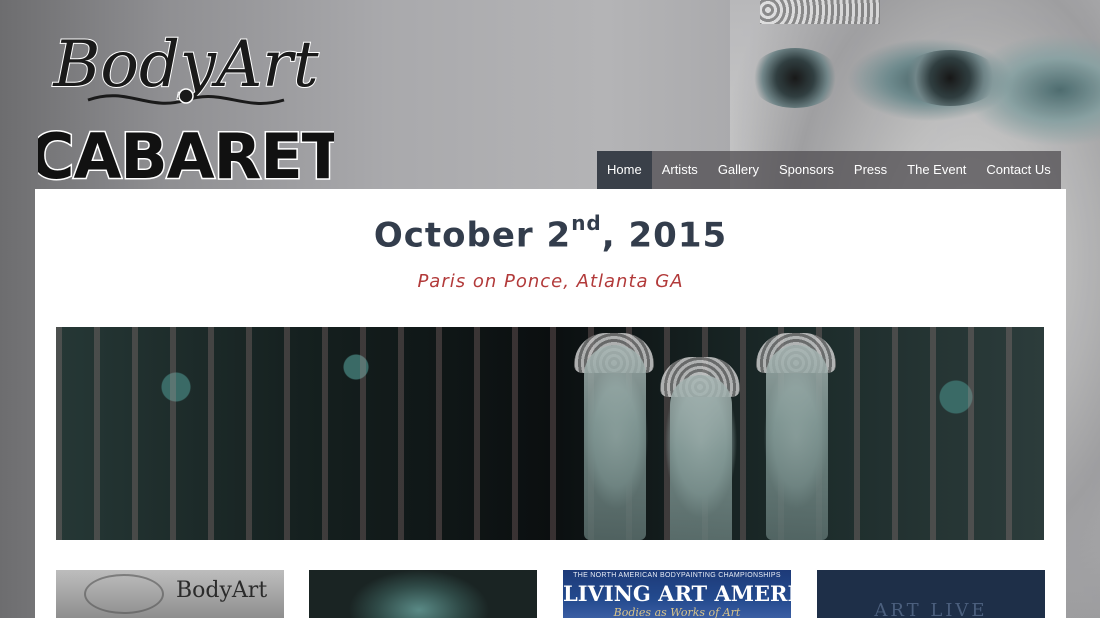 The image size is (1100, 618). Describe the element at coordinates (423, 594) in the screenshot. I see `thumb-feather-art` at that location.